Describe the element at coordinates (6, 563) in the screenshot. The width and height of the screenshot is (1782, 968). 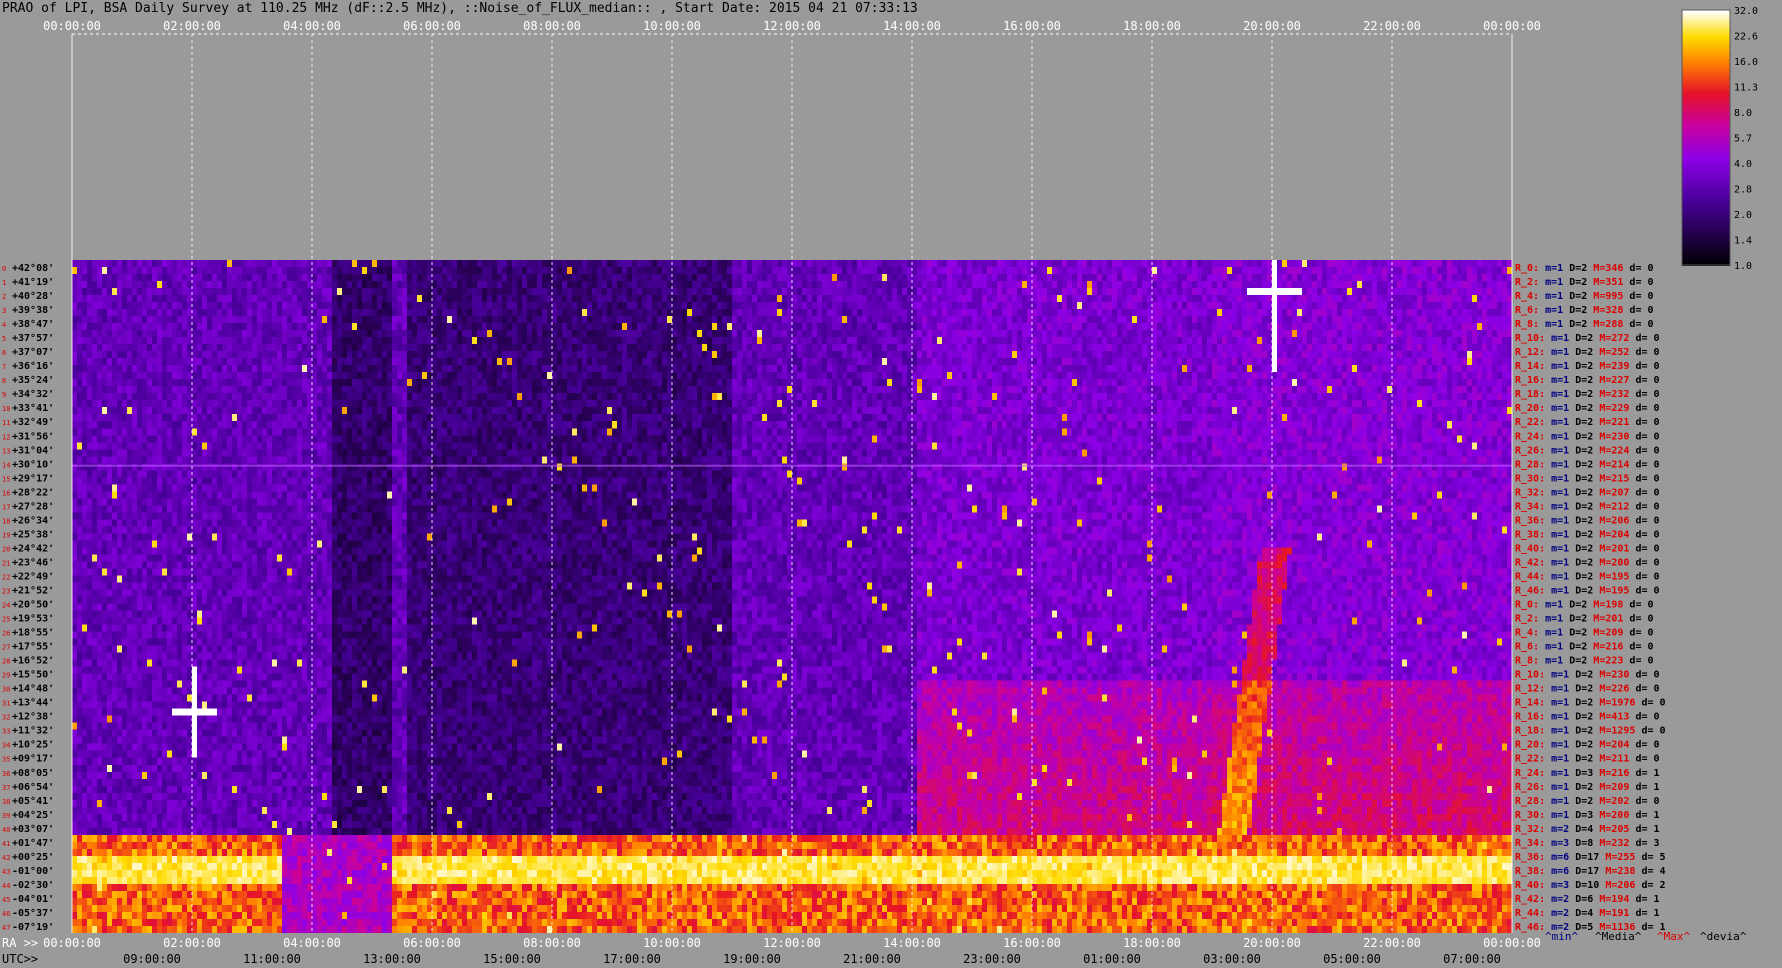
I see `row-number: 21` at that location.